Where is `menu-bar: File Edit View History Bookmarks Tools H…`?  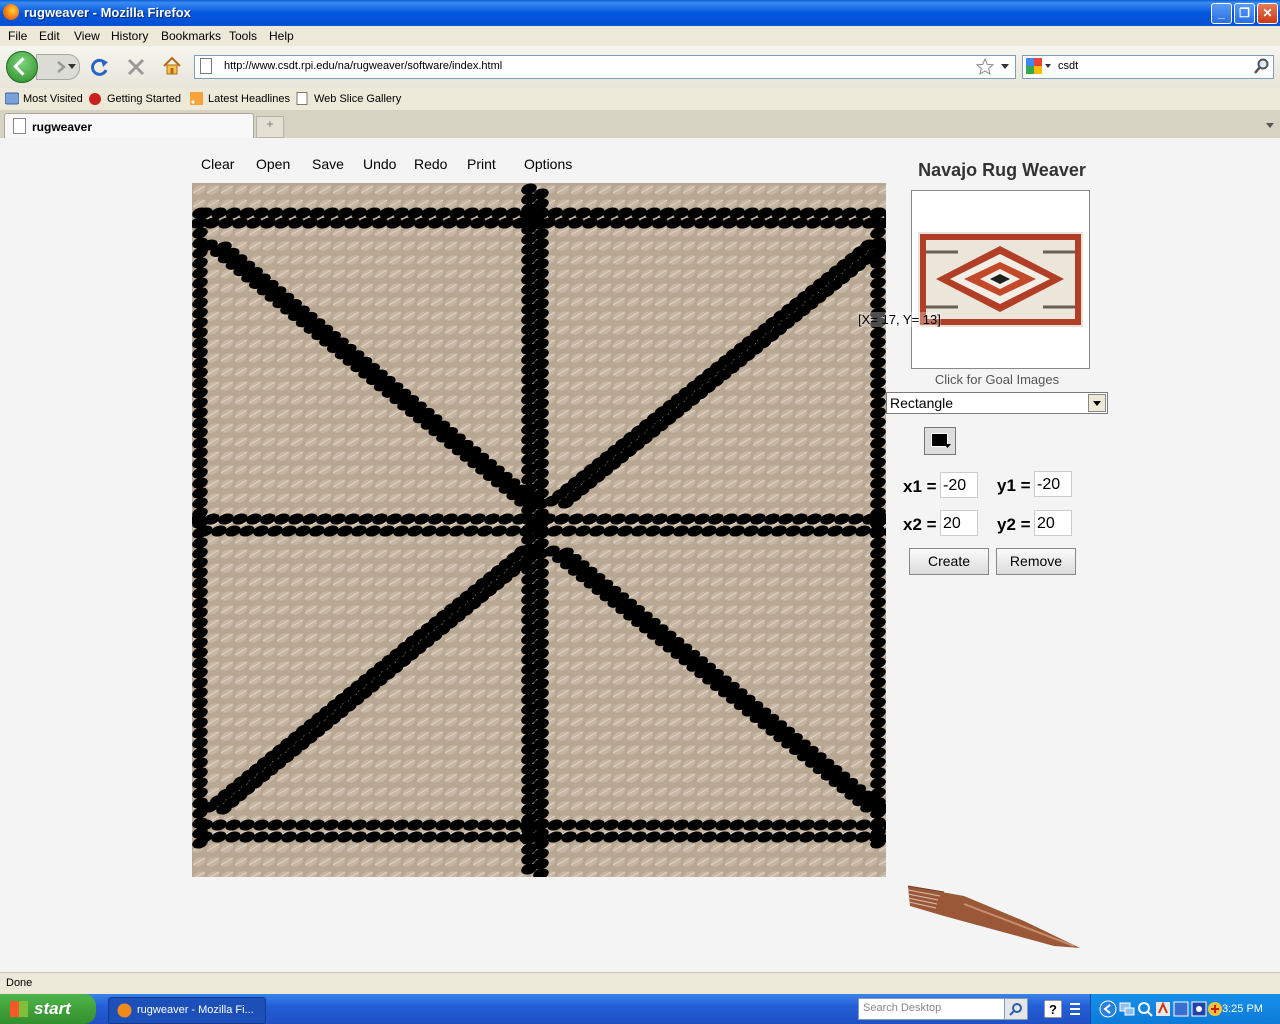 menu-bar: File Edit View History Bookmarks Tools H… is located at coordinates (640, 36).